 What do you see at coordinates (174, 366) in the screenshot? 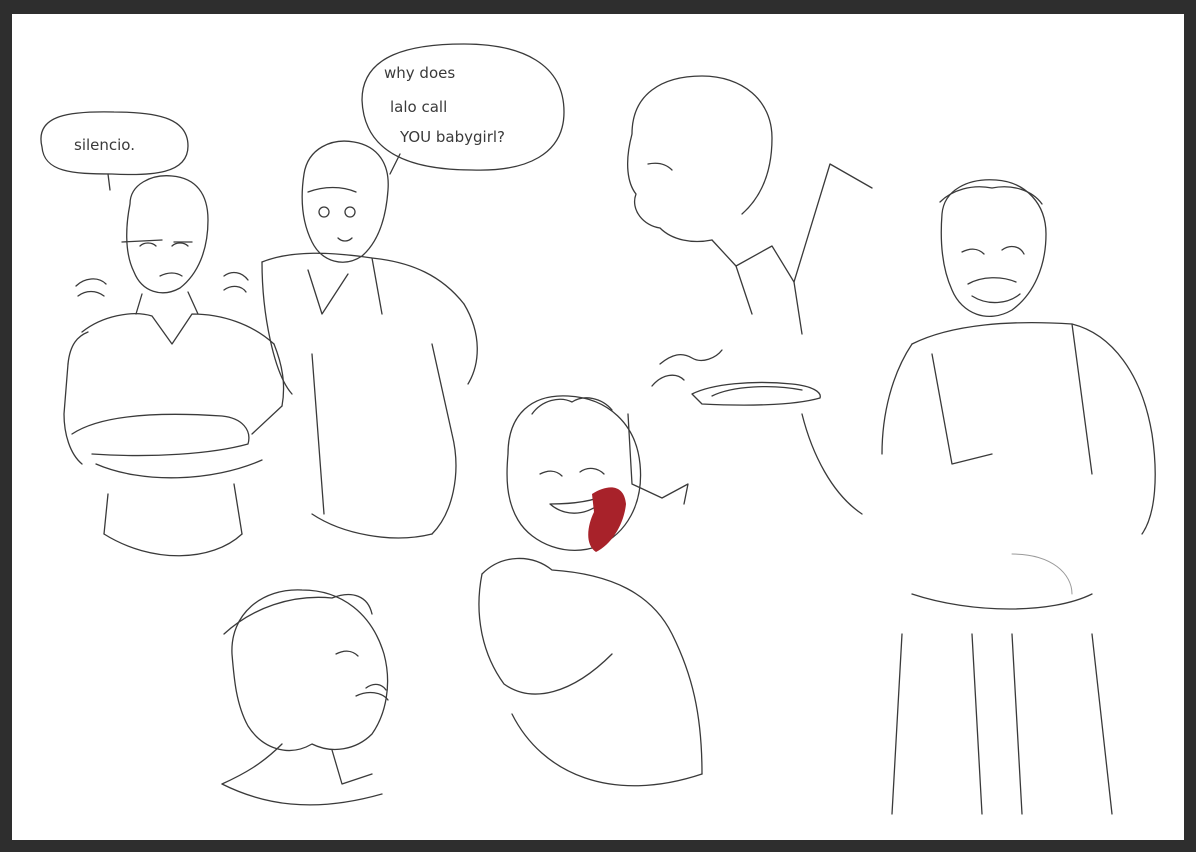
I see `figure-arms-crossed` at bounding box center [174, 366].